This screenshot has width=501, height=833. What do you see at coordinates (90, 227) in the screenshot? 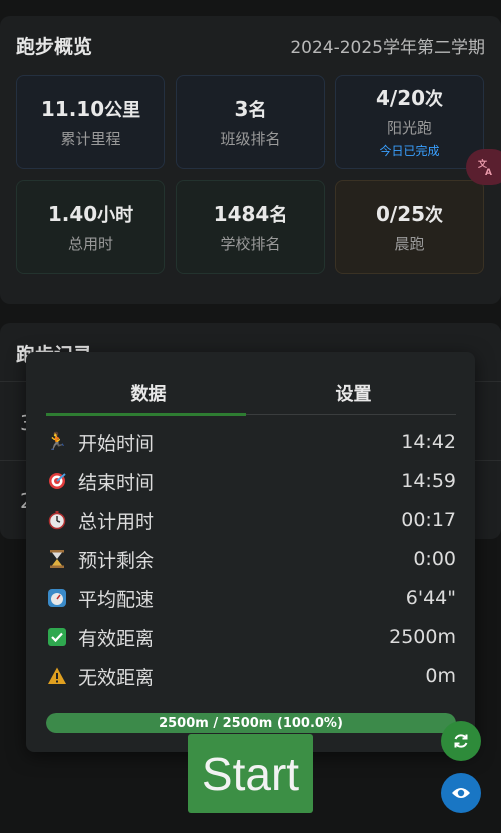
I see `stat-total-time: 1.40小时 总用时` at bounding box center [90, 227].